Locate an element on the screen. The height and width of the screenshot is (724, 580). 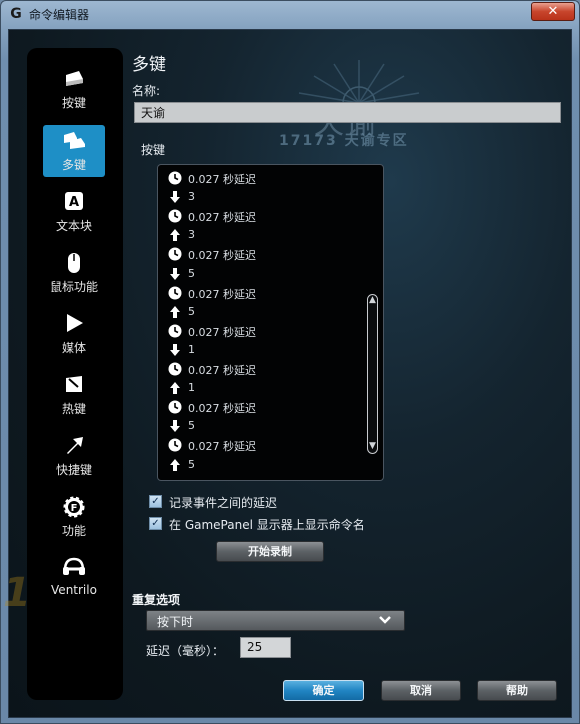
scroll-down-icon: ▼ is located at coordinates (372, 446).